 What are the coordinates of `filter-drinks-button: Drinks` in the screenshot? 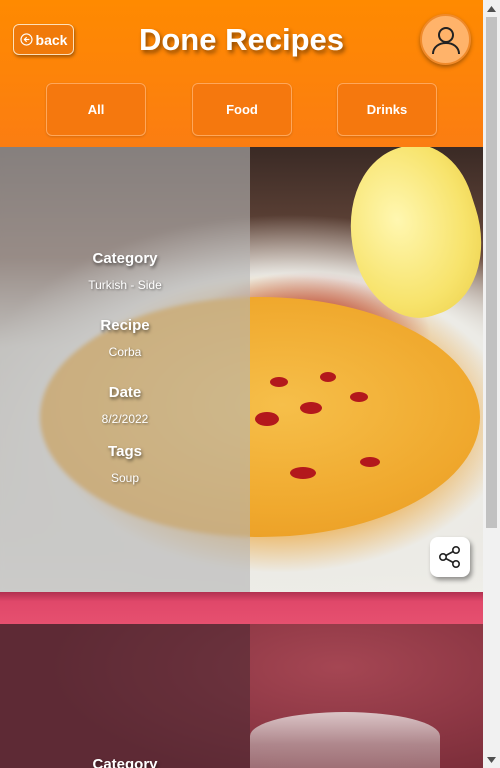 It's located at (387, 109).